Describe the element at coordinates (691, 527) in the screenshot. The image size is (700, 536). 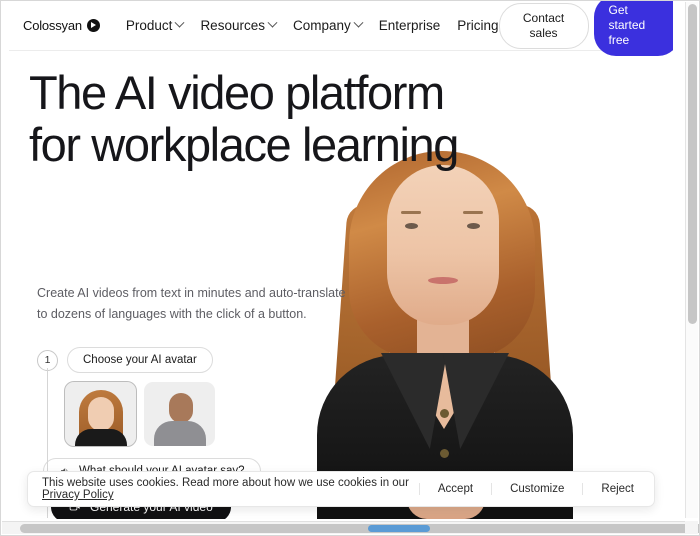
I see `scrollbar-corner` at that location.